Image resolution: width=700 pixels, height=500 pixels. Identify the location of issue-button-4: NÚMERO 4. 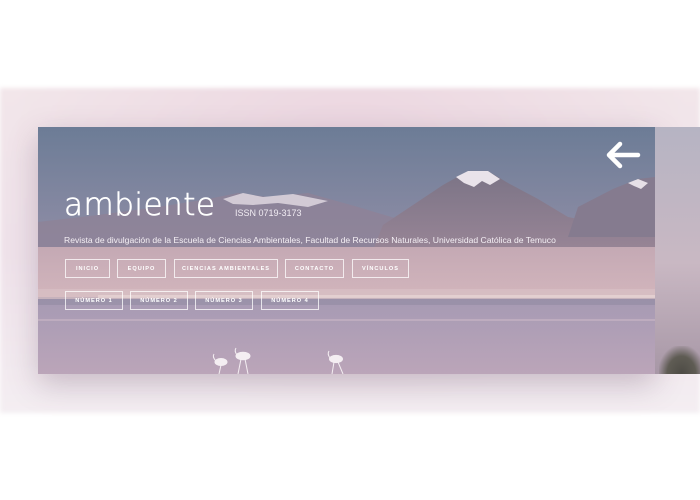
(290, 300).